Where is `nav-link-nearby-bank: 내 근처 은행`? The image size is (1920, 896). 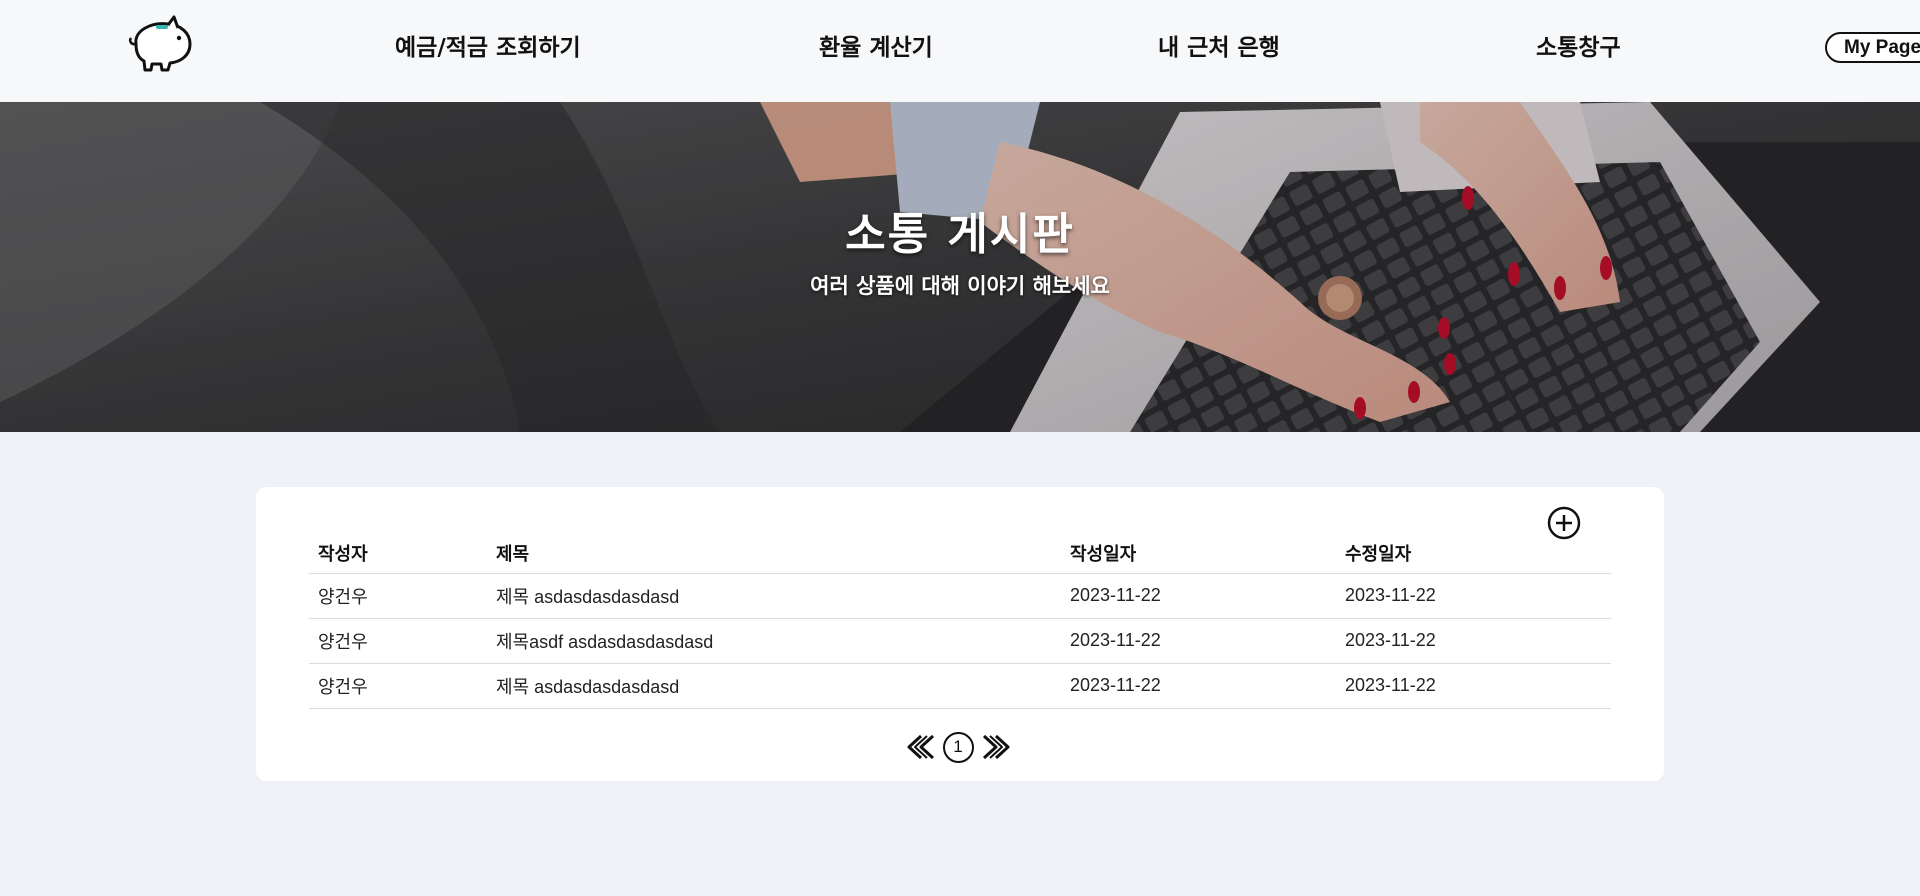 nav-link-nearby-bank: 내 근처 은행 is located at coordinates (1219, 48).